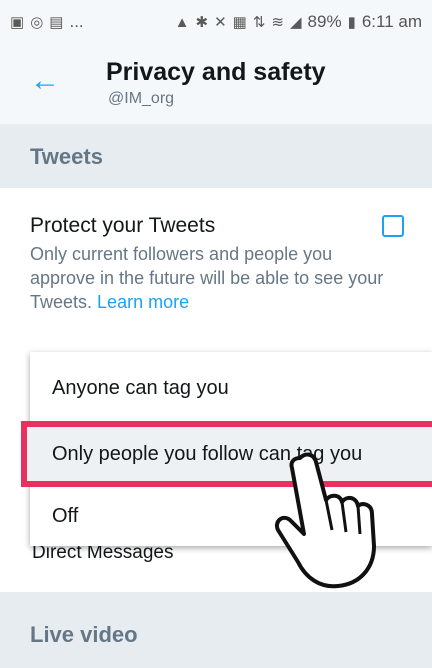  I want to click on mute-icon: ✕, so click(220, 22).